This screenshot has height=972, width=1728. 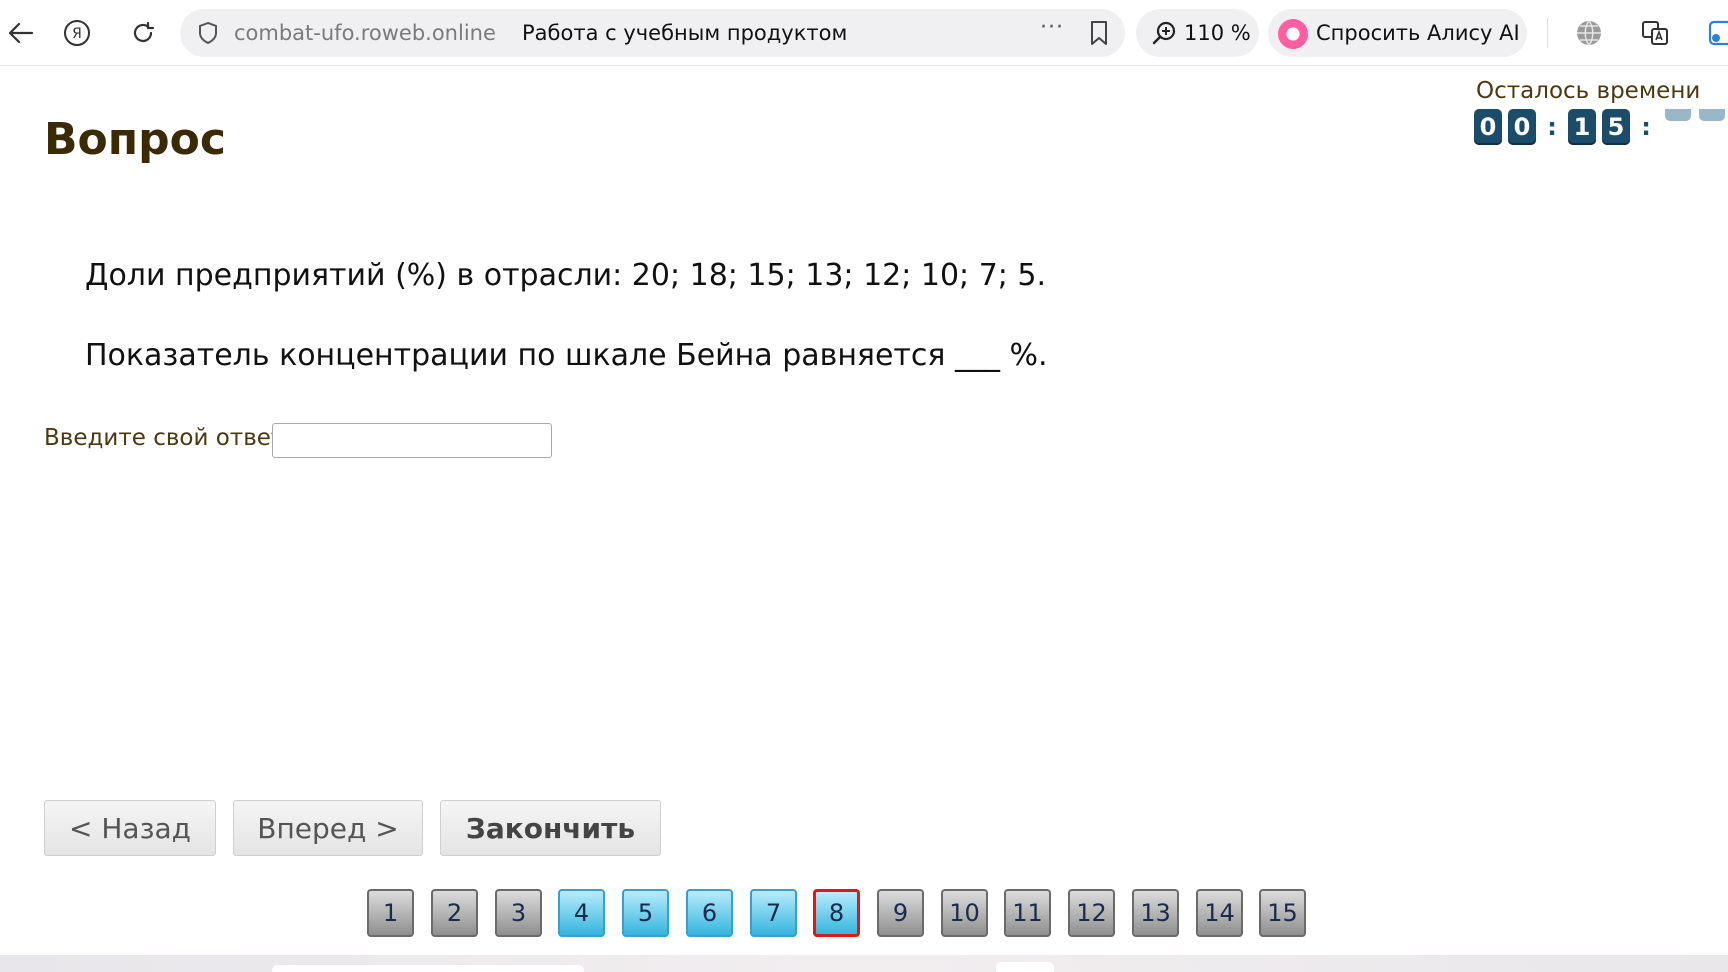 I want to click on ask-alice-button: Спросить Алису AI, so click(x=1397, y=33).